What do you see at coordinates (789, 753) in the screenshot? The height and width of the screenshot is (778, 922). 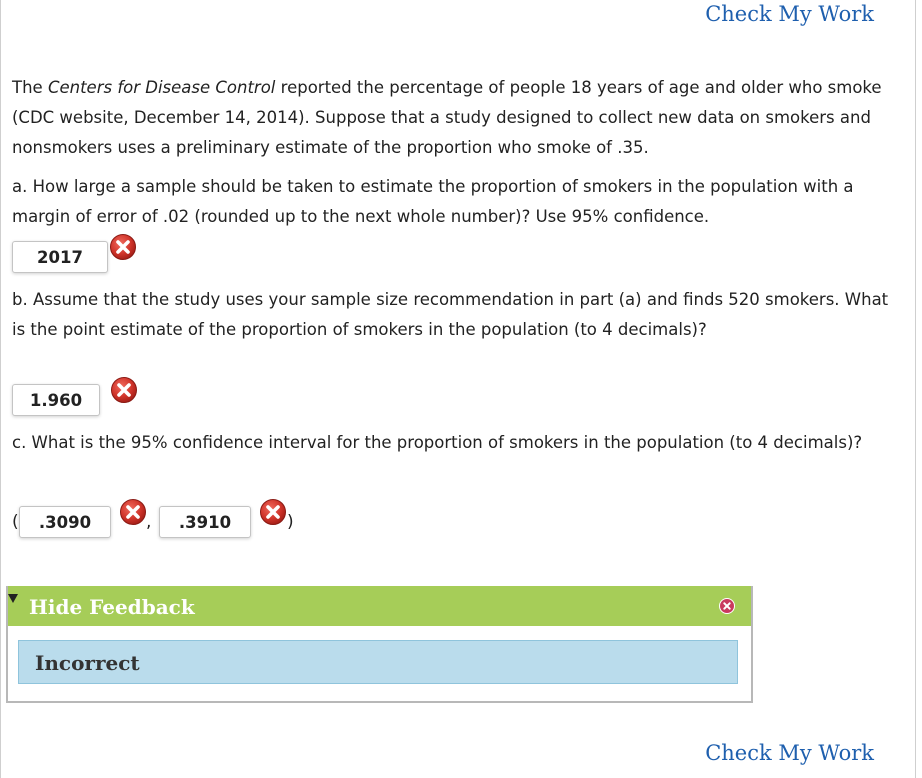 I see `check-my-work-link-bottom: Check My Work` at bounding box center [789, 753].